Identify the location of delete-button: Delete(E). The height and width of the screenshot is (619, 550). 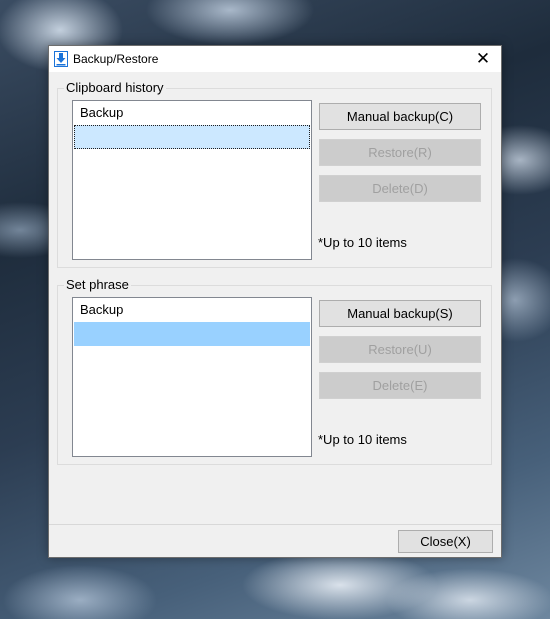
(400, 385).